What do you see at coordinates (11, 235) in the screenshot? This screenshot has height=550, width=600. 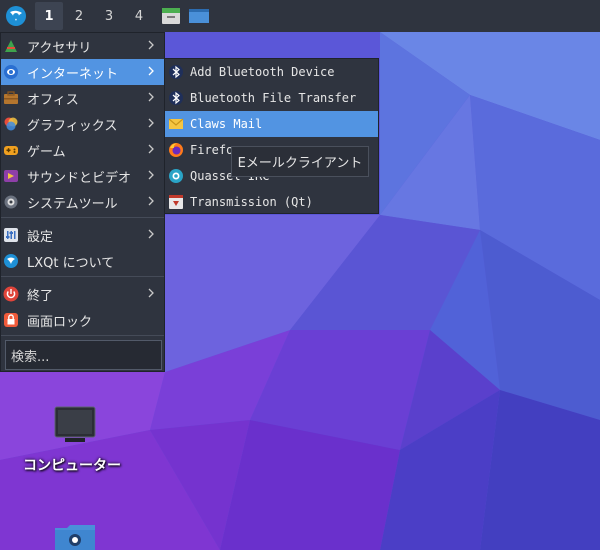 I see `settings-icon` at bounding box center [11, 235].